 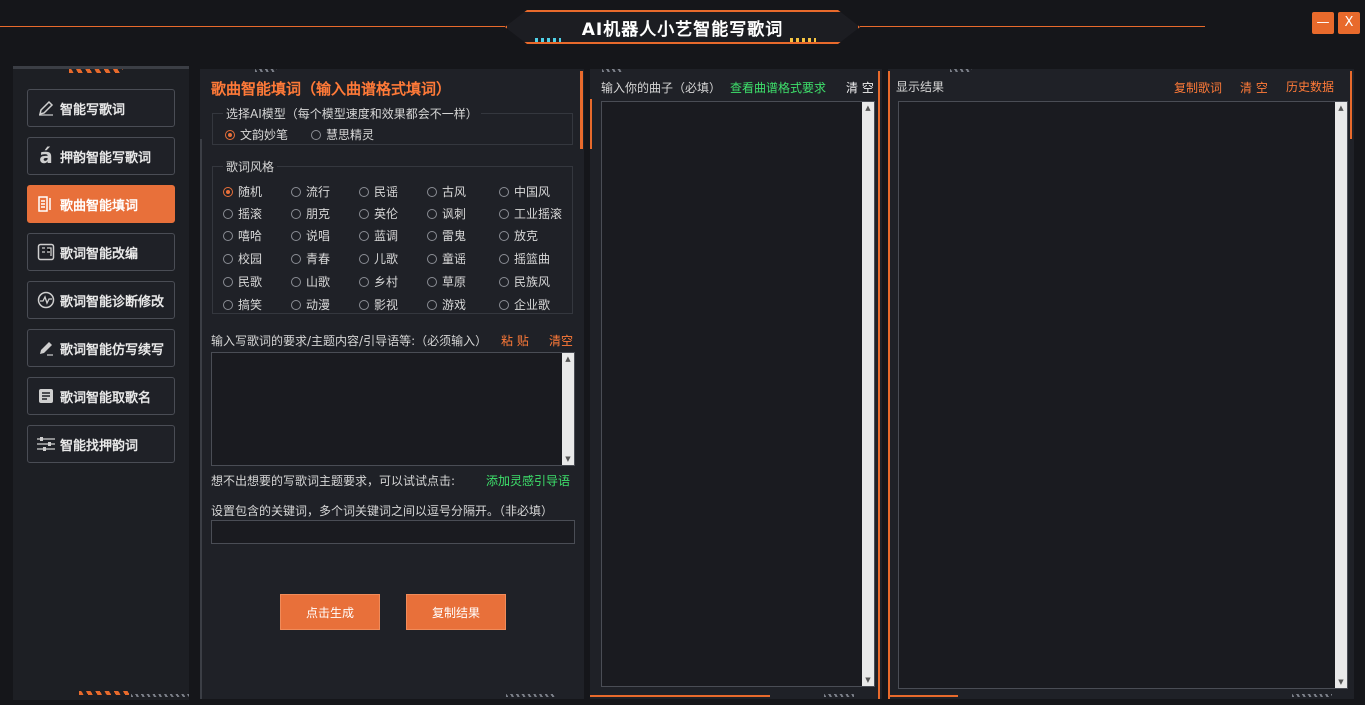 I want to click on style-radio: 儿歌, so click(x=378, y=258).